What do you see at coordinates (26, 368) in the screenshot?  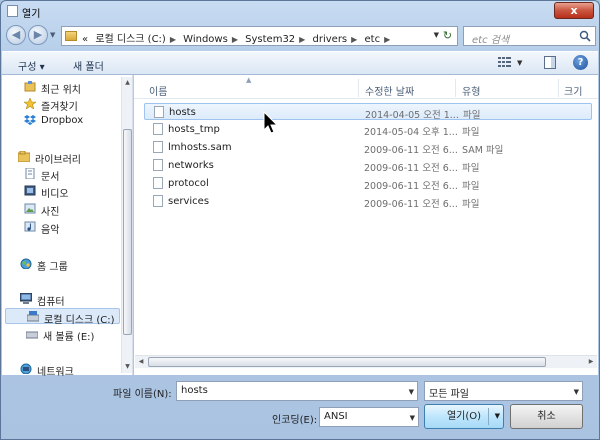 I see `network-icon` at bounding box center [26, 368].